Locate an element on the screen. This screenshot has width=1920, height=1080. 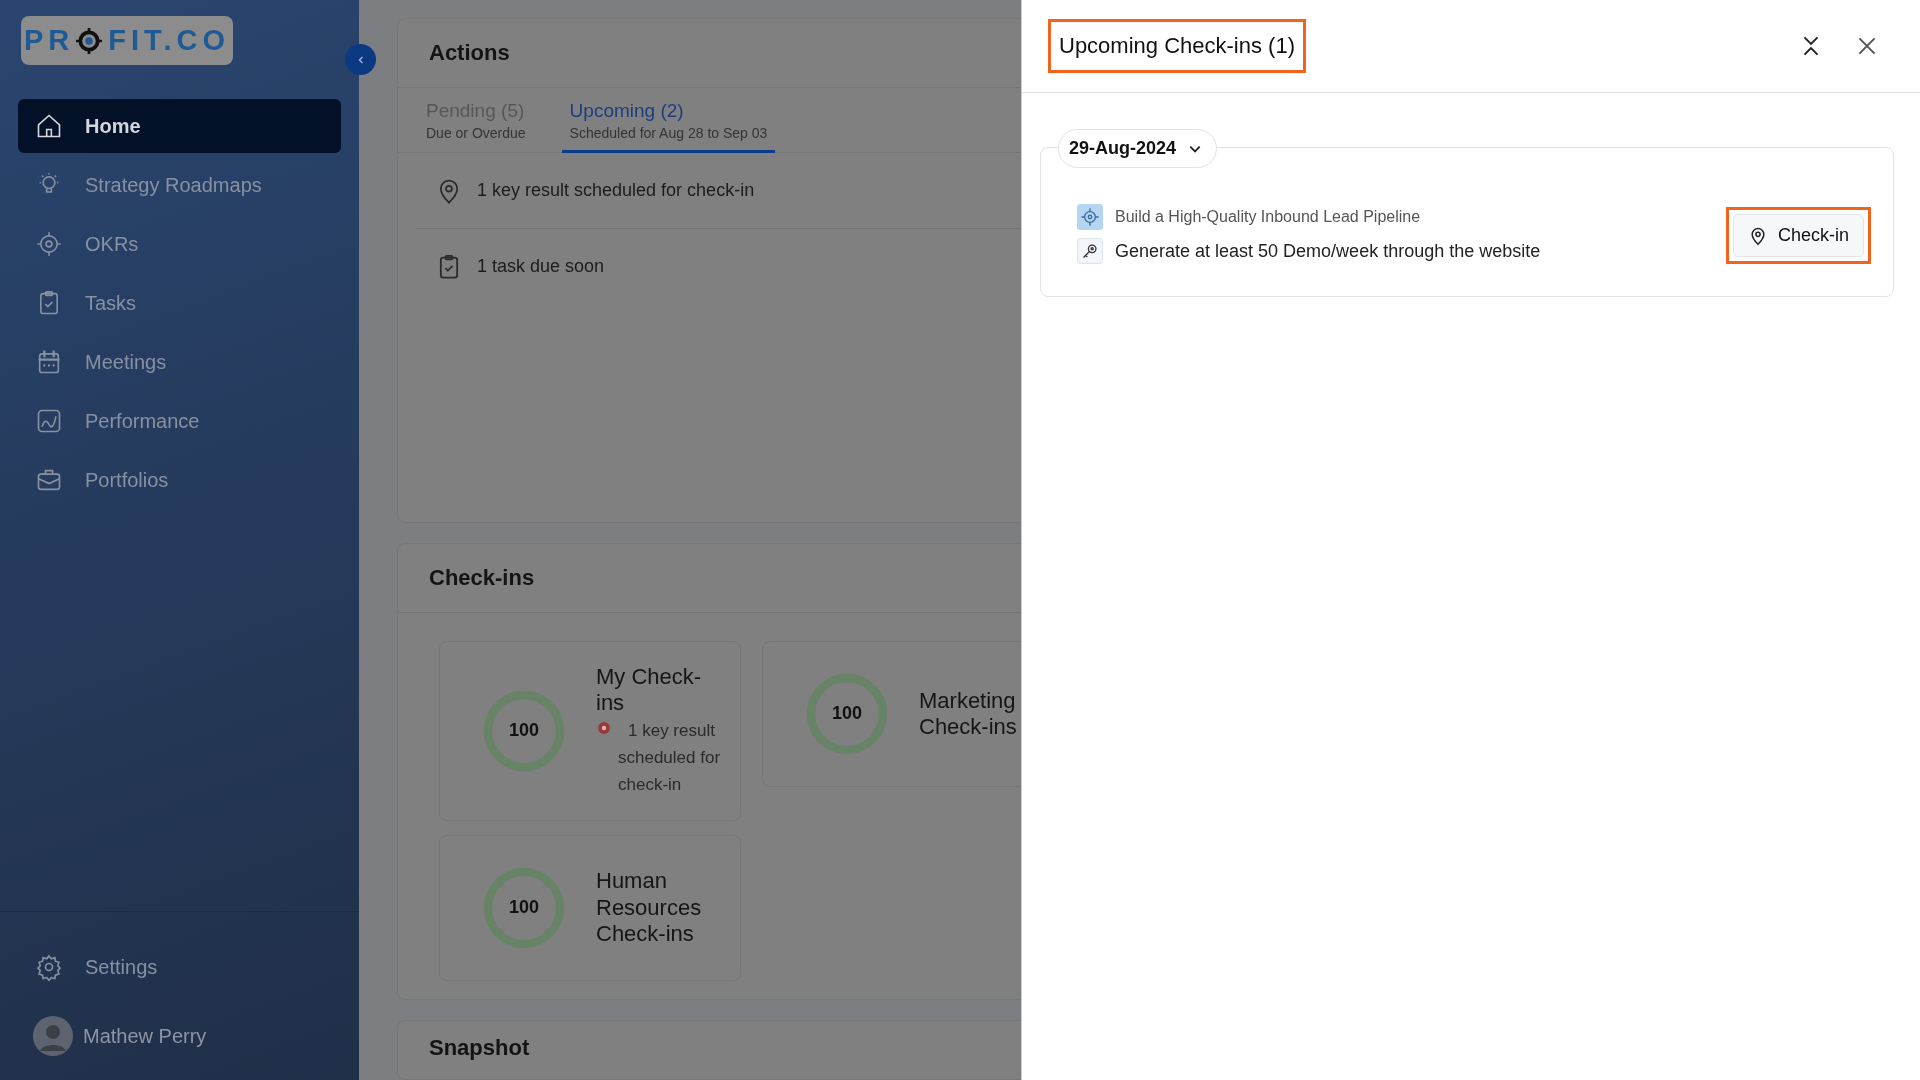
checkin-card: 100 My Check-ins 1 key result scheduled for check-in is located at coordinates (590, 731).